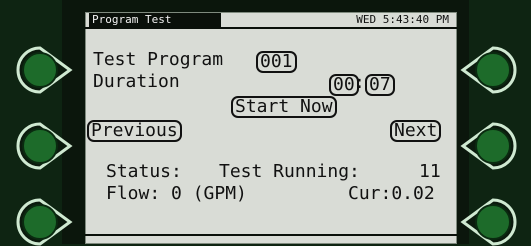  I want to click on status-count: 11, so click(430, 171).